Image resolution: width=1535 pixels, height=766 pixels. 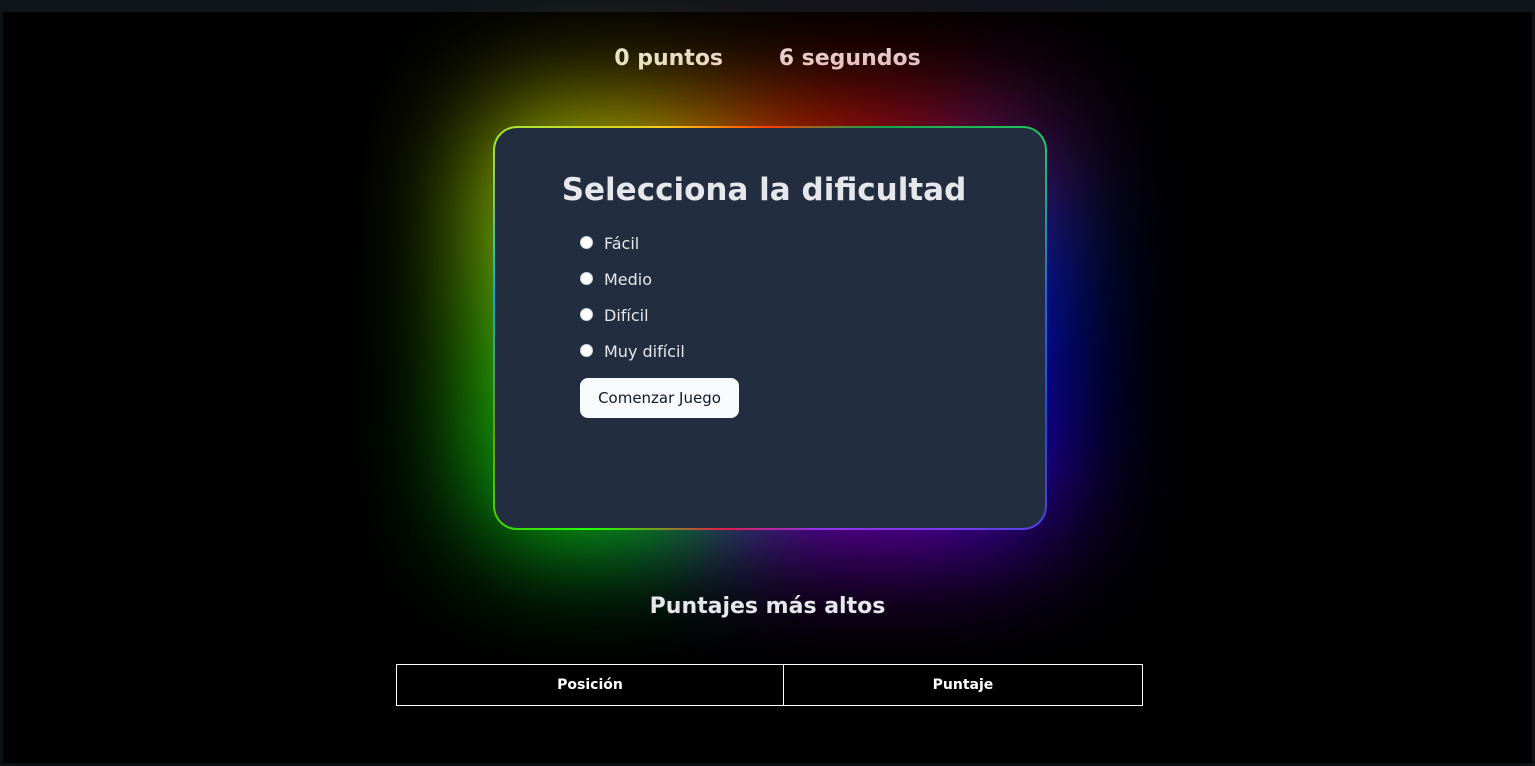 What do you see at coordinates (622, 243) in the screenshot?
I see `option-label-facil: Fácil` at bounding box center [622, 243].